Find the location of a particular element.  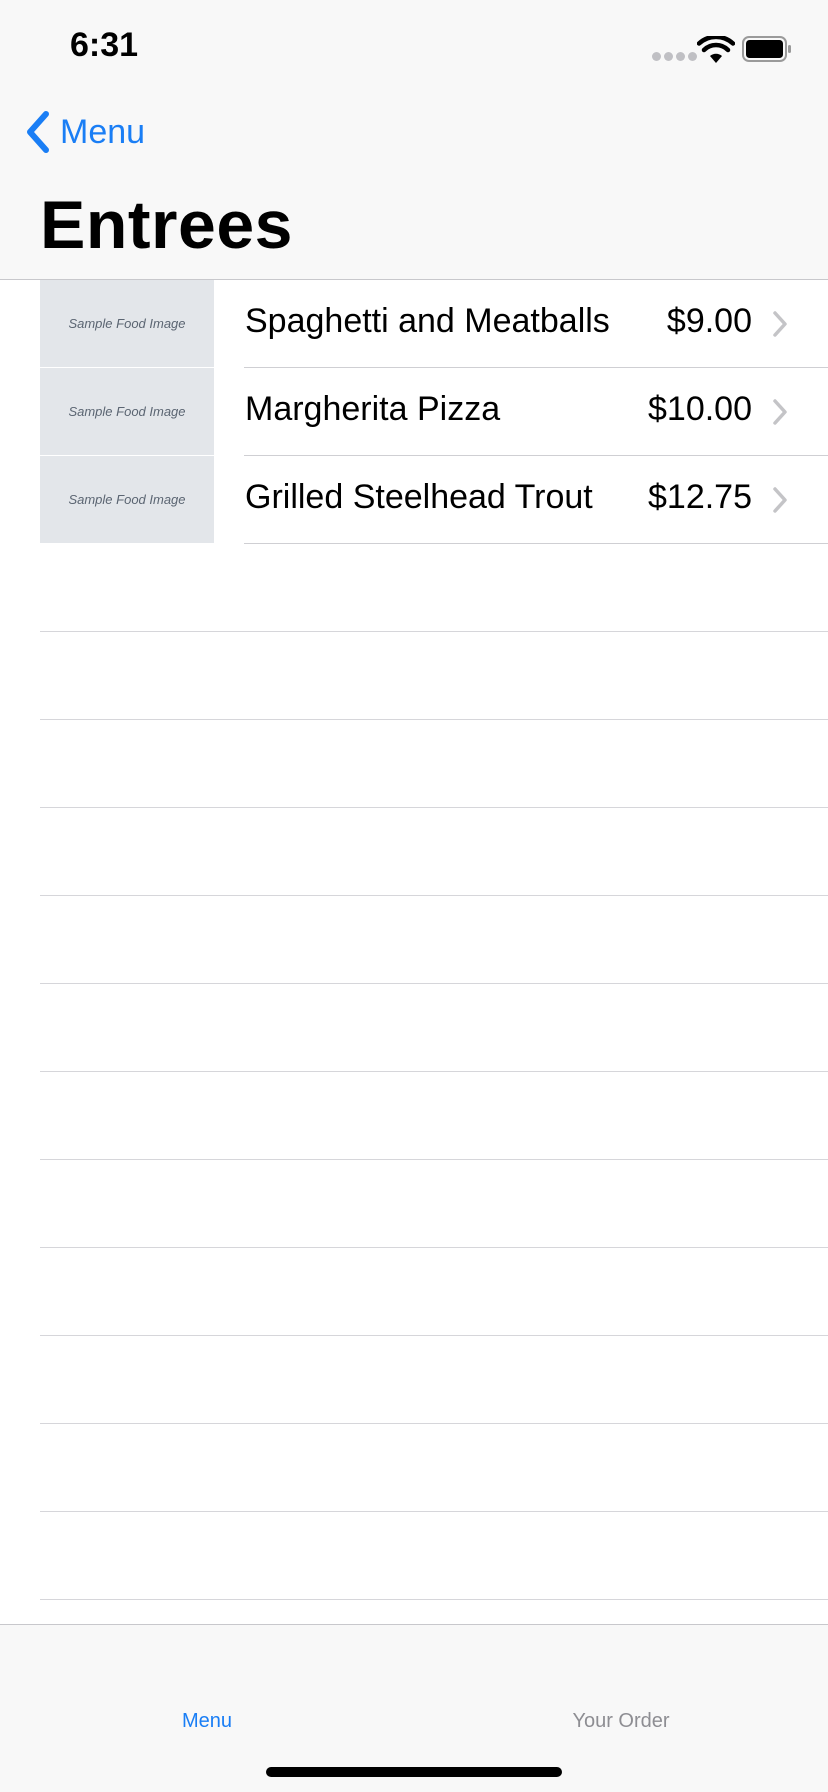

back-button: Menu is located at coordinates (84, 132).